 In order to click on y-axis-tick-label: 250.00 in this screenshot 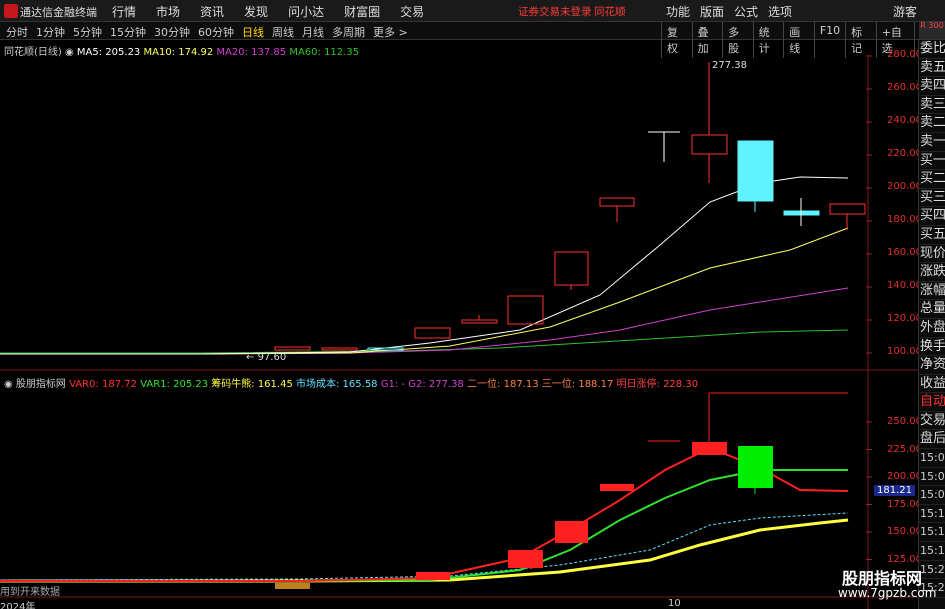, I will do `click(904, 421)`.